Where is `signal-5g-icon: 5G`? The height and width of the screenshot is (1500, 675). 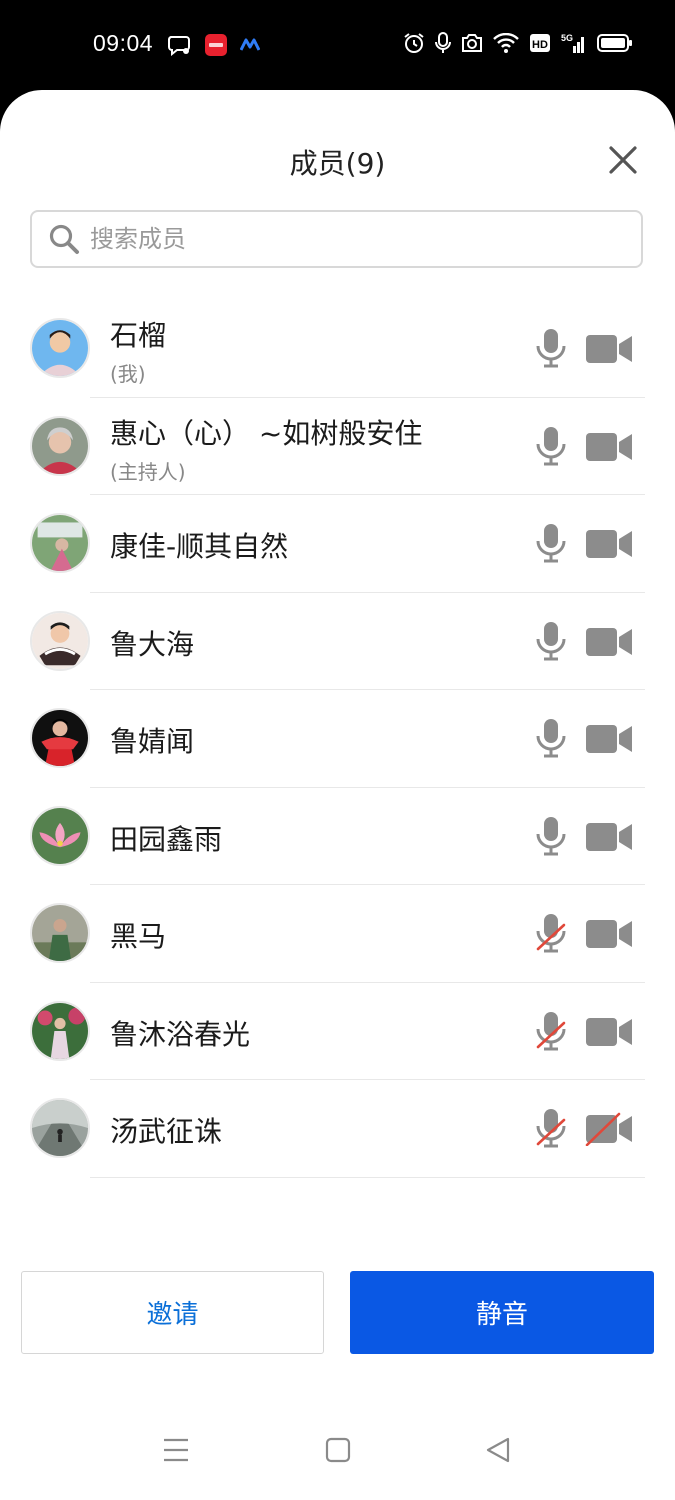
signal-5g-icon: 5G is located at coordinates (574, 43).